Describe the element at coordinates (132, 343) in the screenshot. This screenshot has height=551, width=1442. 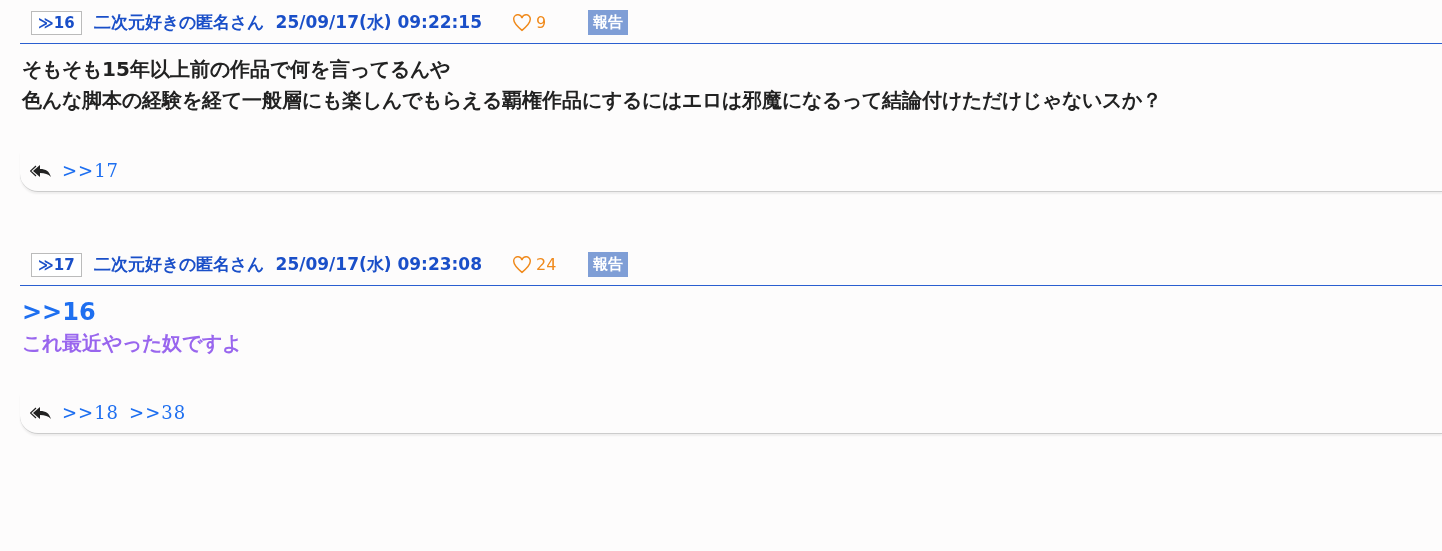
I see `post-text: これ最近やった奴ですよ` at that location.